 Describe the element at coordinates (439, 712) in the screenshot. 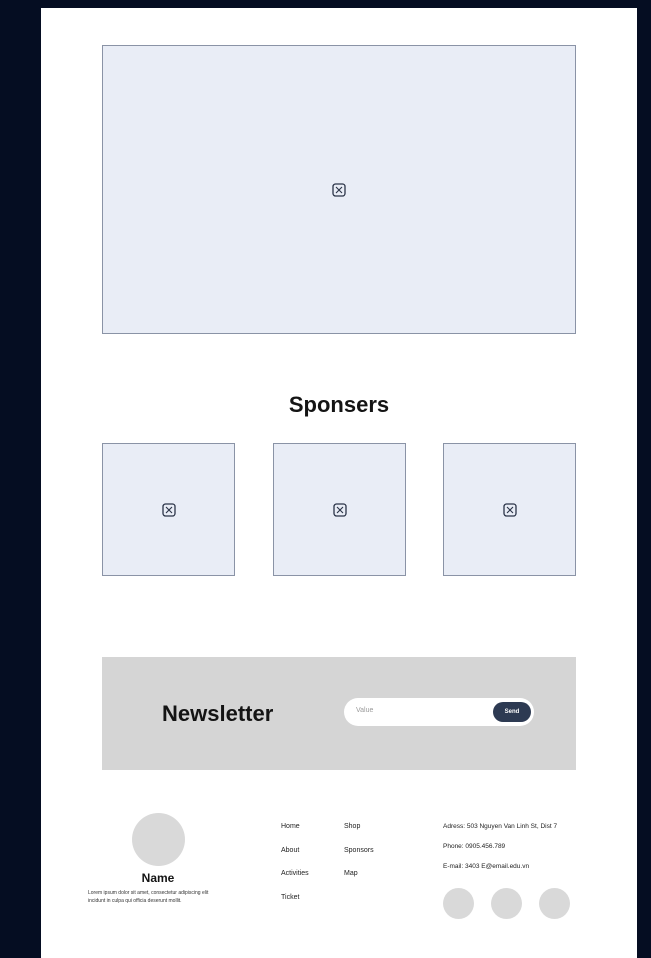

I see `newsletter-email-input: Value Send` at that location.